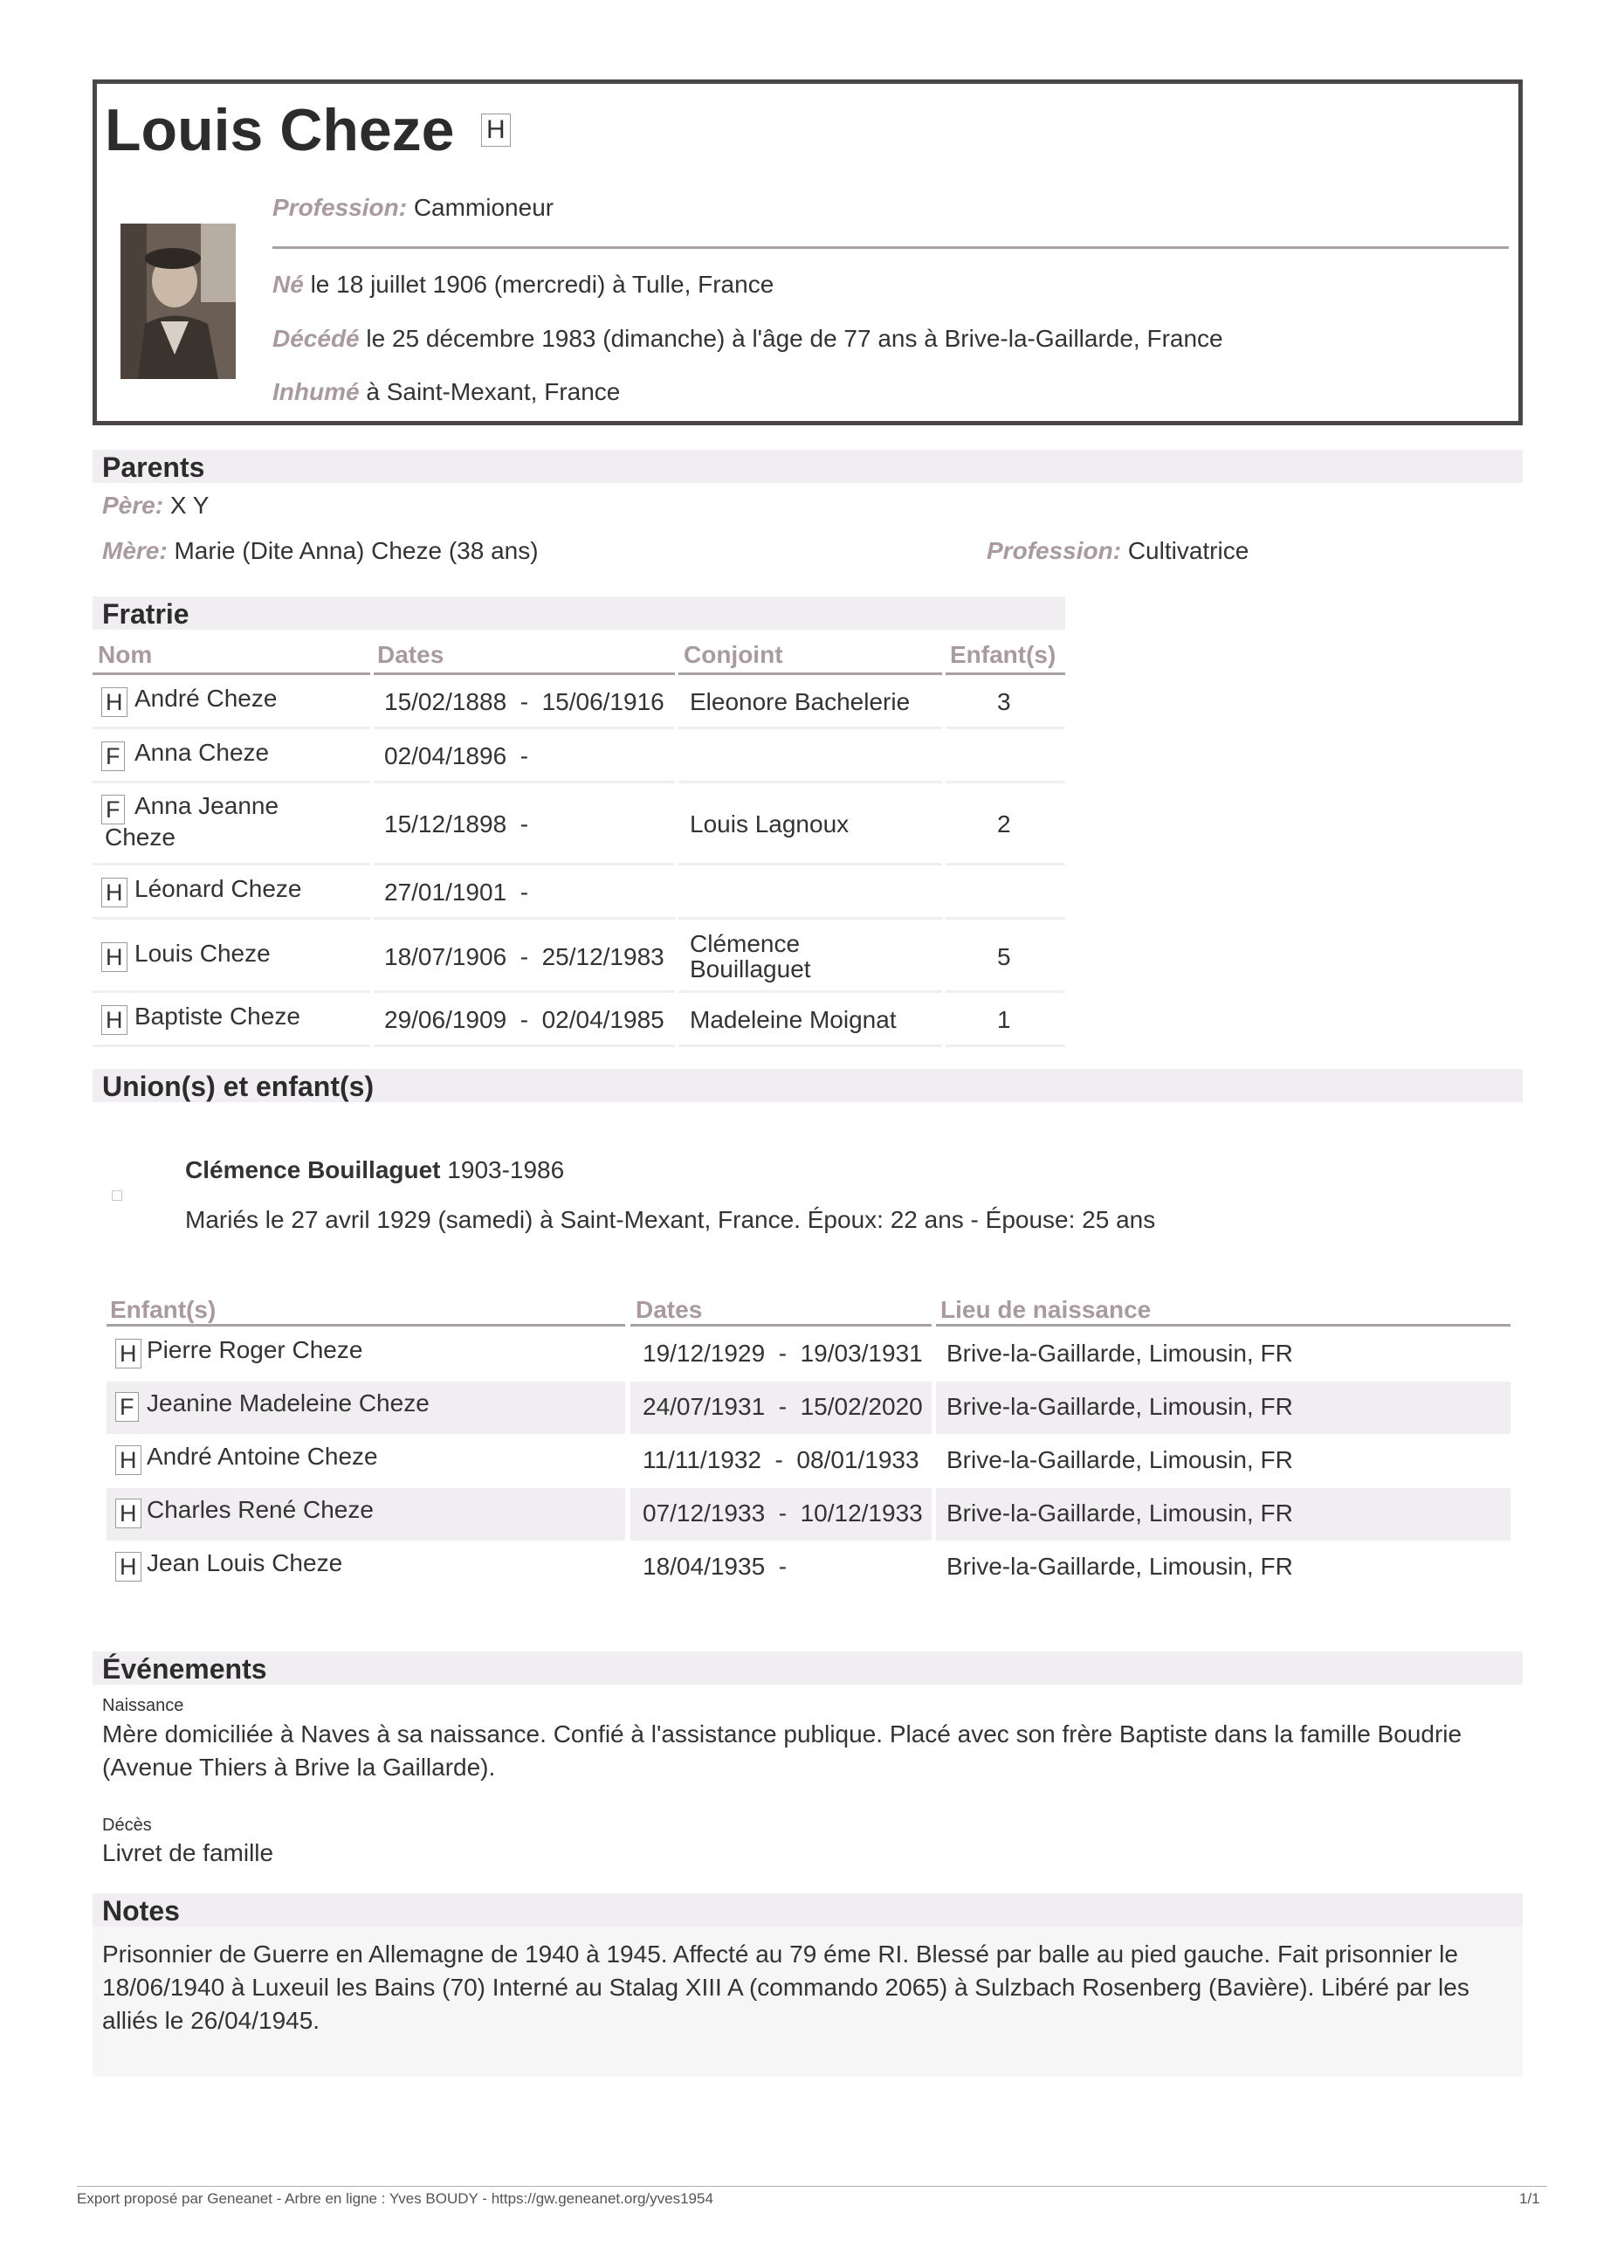  I want to click on sibling-dates: 27/01/1901 -, so click(456, 892).